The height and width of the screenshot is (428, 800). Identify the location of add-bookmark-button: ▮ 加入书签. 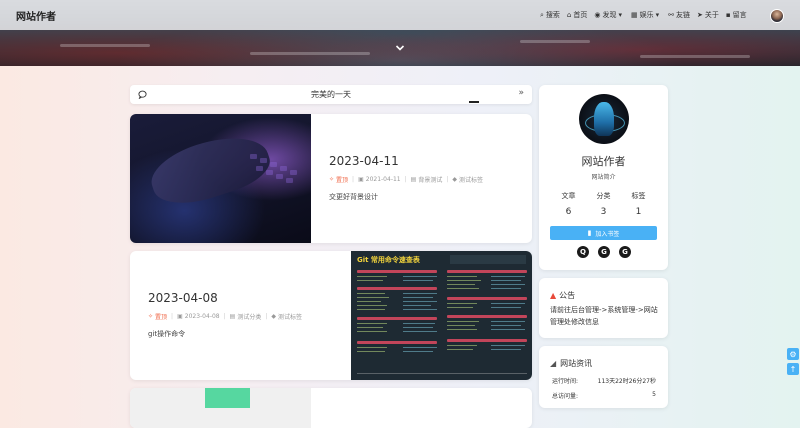
(603, 233).